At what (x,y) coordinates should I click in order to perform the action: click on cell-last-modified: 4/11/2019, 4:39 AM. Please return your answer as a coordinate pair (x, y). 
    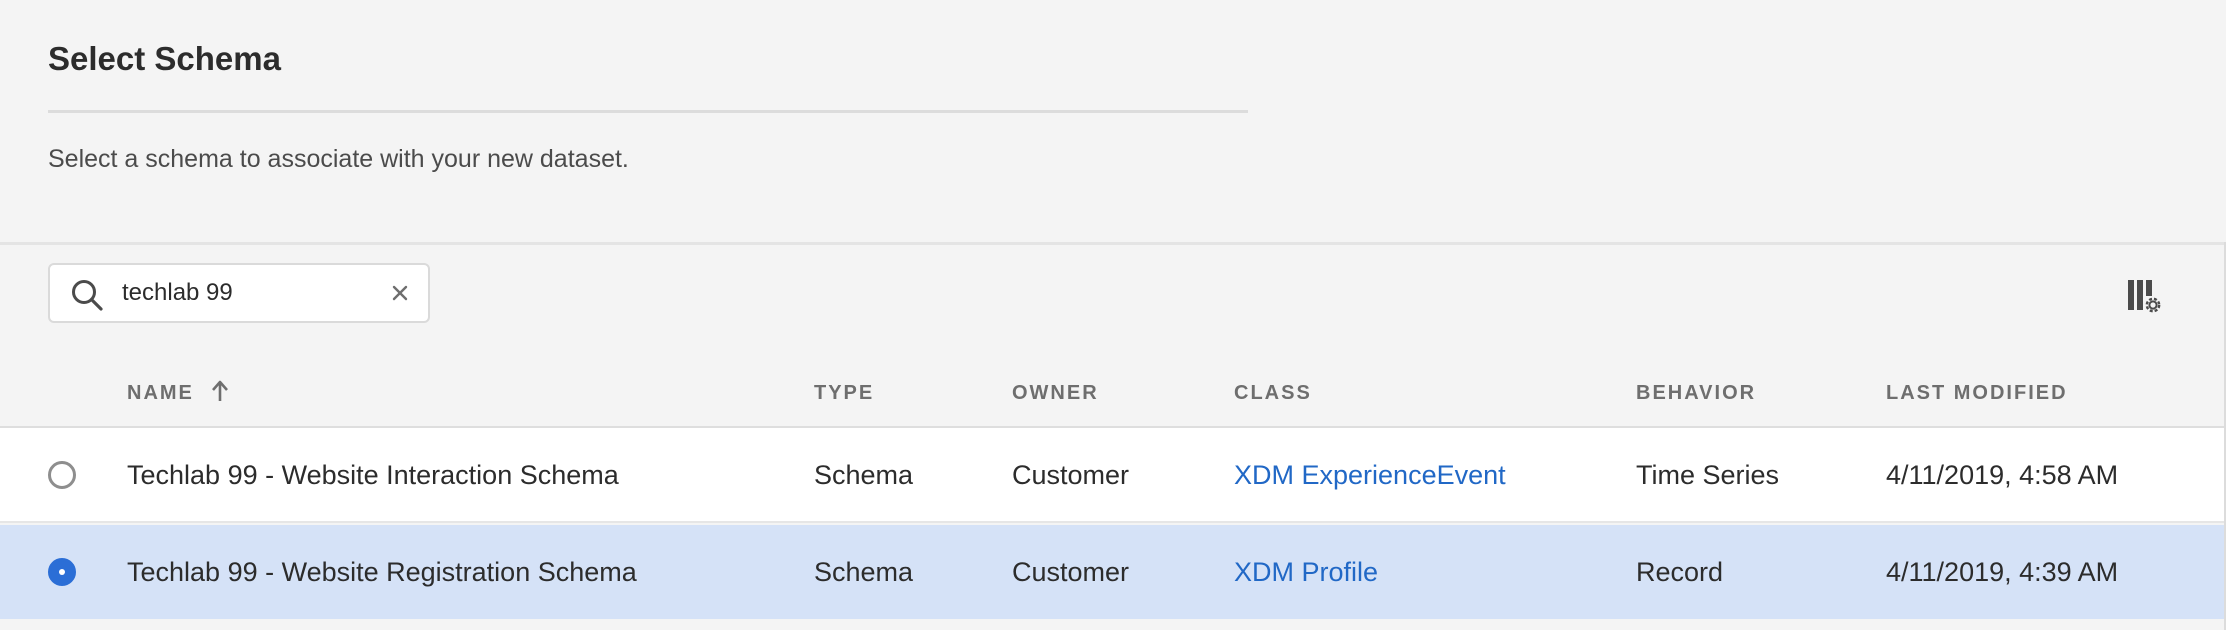
    Looking at the image, I should click on (2002, 572).